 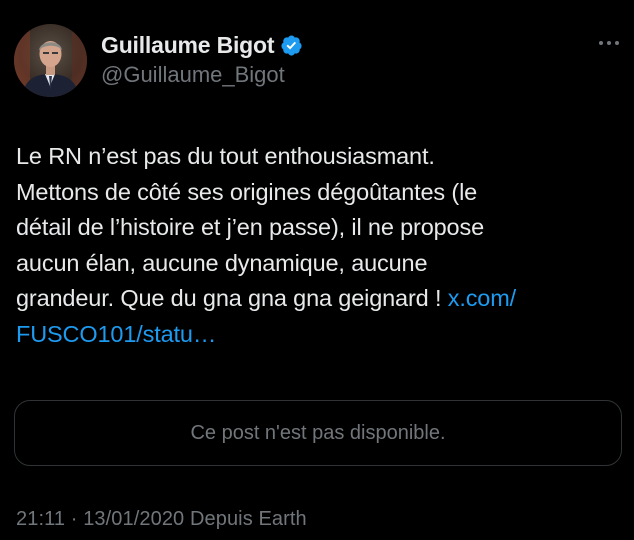 I want to click on tweet-date: 13/01/2020, so click(x=133, y=519).